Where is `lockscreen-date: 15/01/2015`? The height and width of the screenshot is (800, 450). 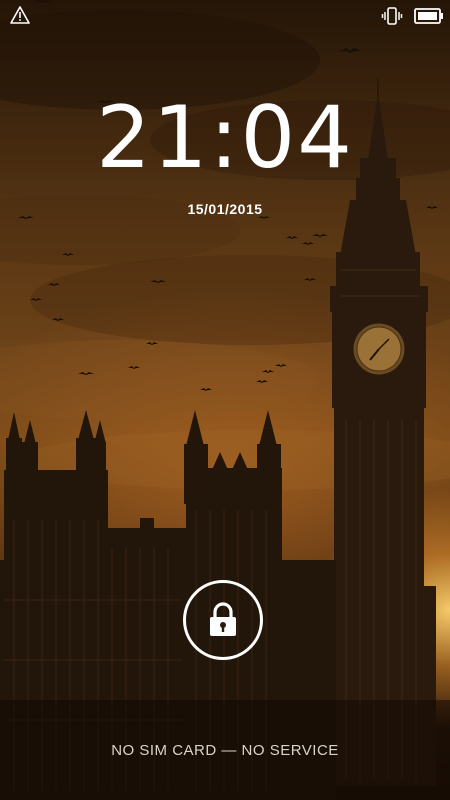 lockscreen-date: 15/01/2015 is located at coordinates (225, 209).